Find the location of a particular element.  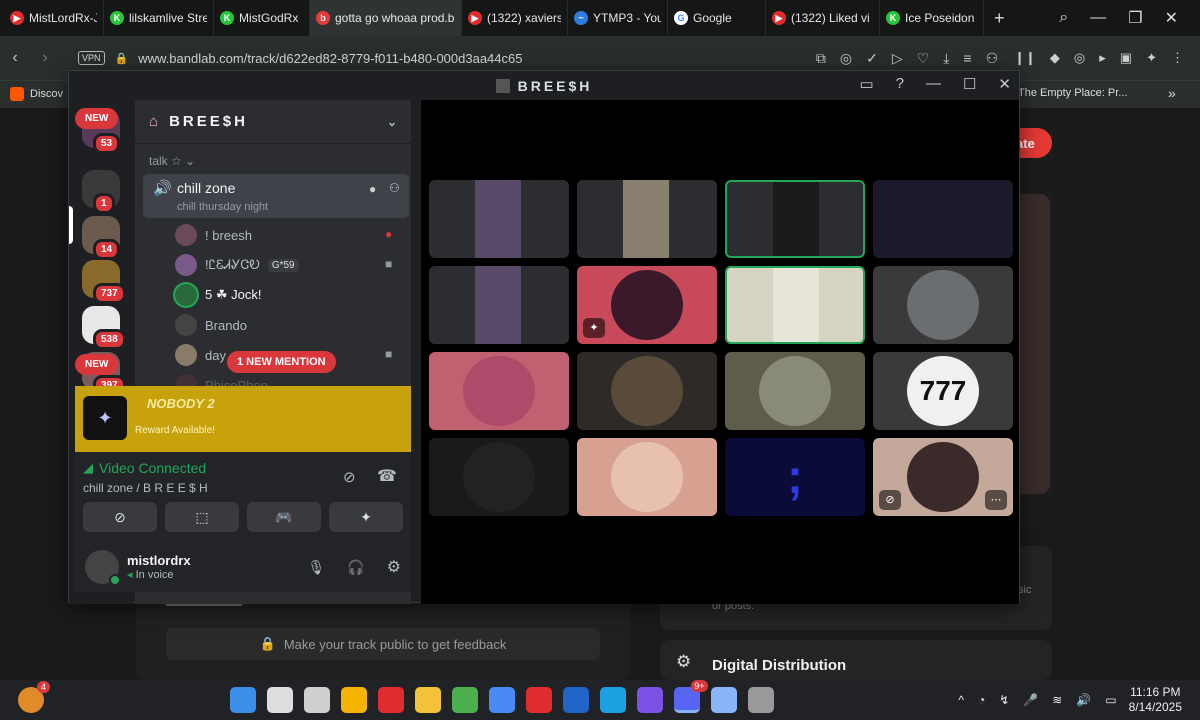

outlook-icon is located at coordinates (575, 700).